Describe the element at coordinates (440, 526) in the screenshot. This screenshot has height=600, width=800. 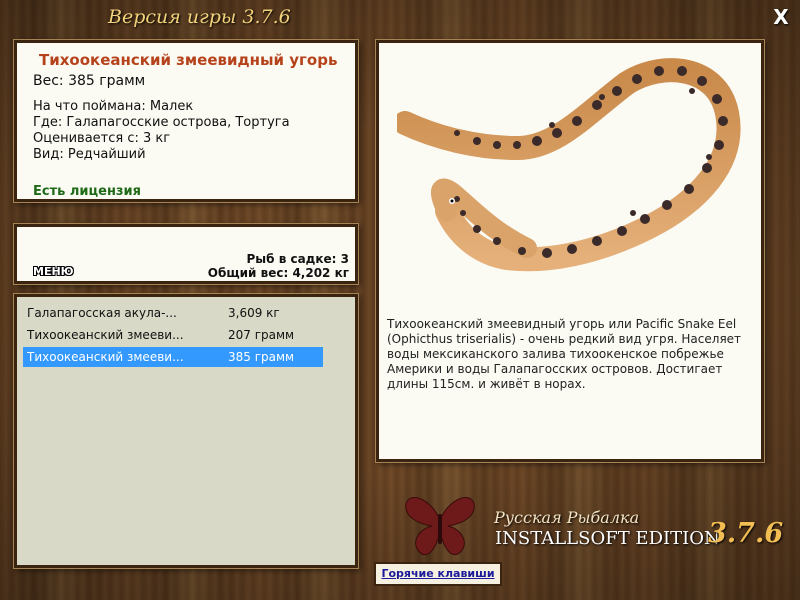
I see `butterfly-logo` at that location.